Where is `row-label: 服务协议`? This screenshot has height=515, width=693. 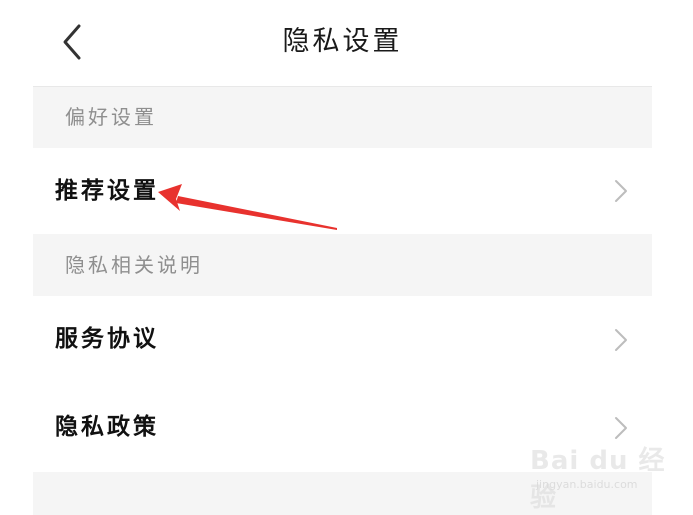
row-label: 服务协议 is located at coordinates (107, 338).